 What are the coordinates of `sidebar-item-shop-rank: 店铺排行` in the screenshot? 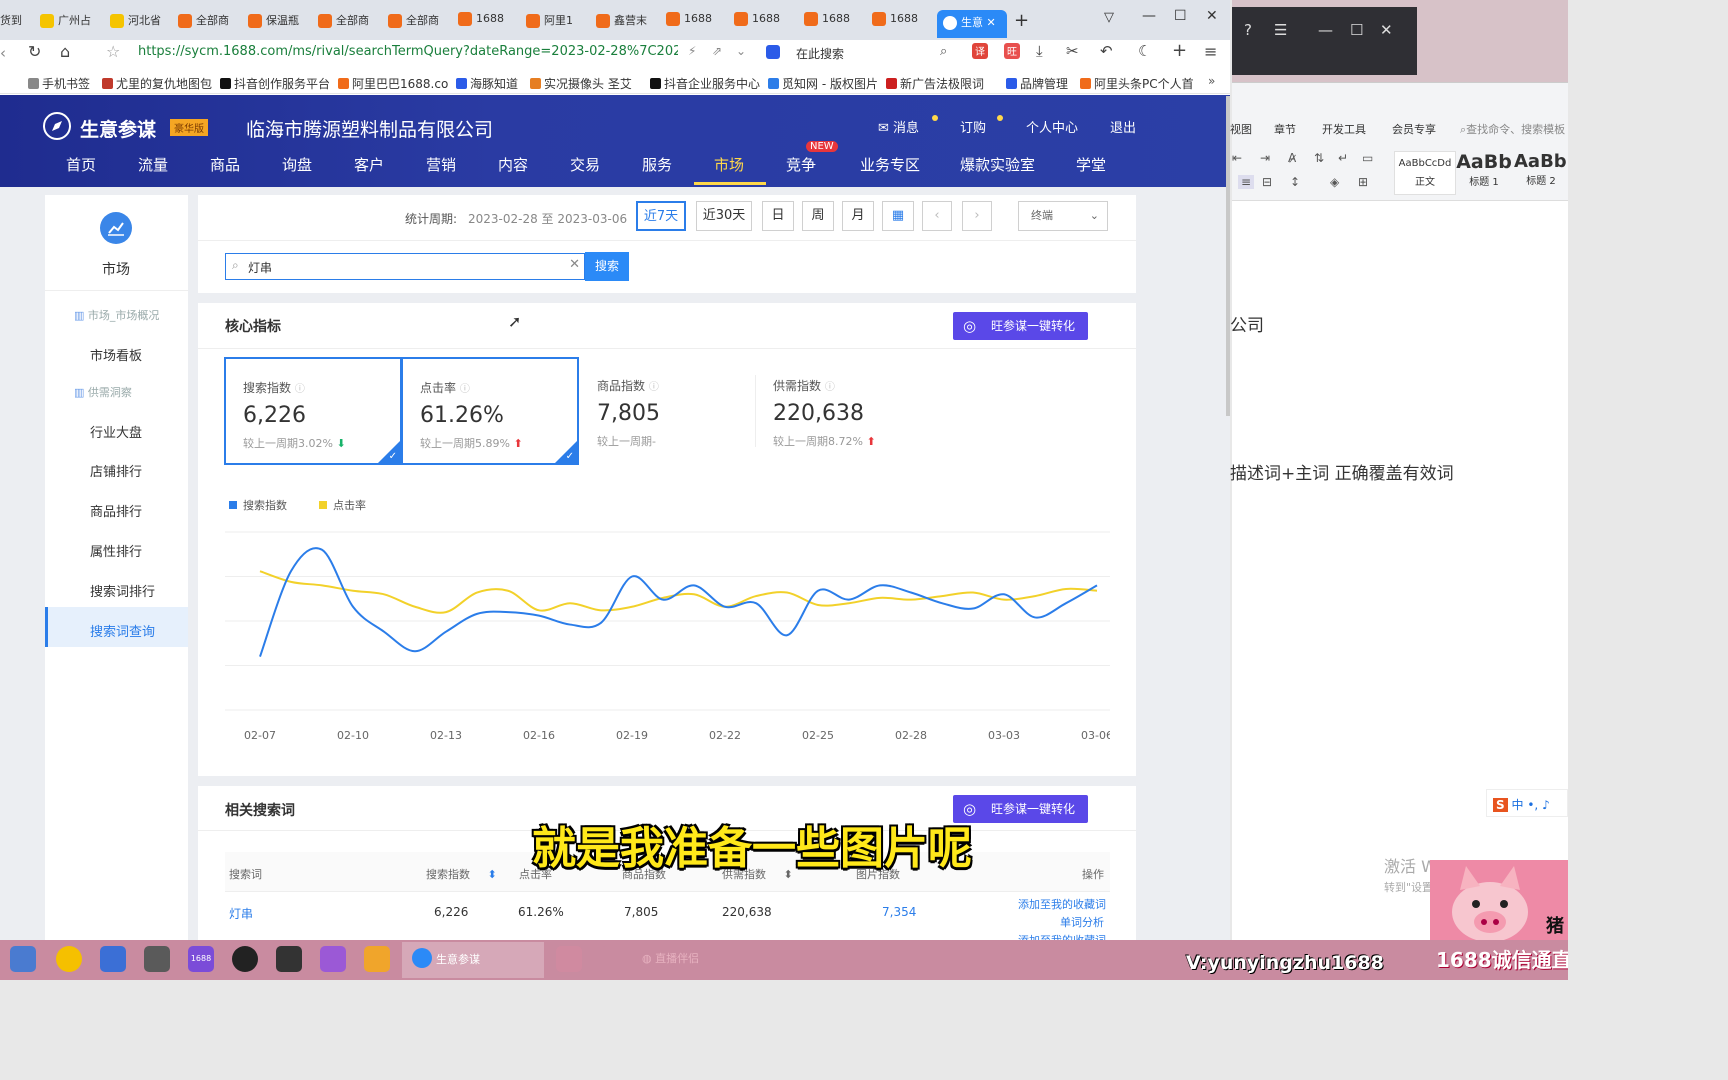 It's located at (116, 470).